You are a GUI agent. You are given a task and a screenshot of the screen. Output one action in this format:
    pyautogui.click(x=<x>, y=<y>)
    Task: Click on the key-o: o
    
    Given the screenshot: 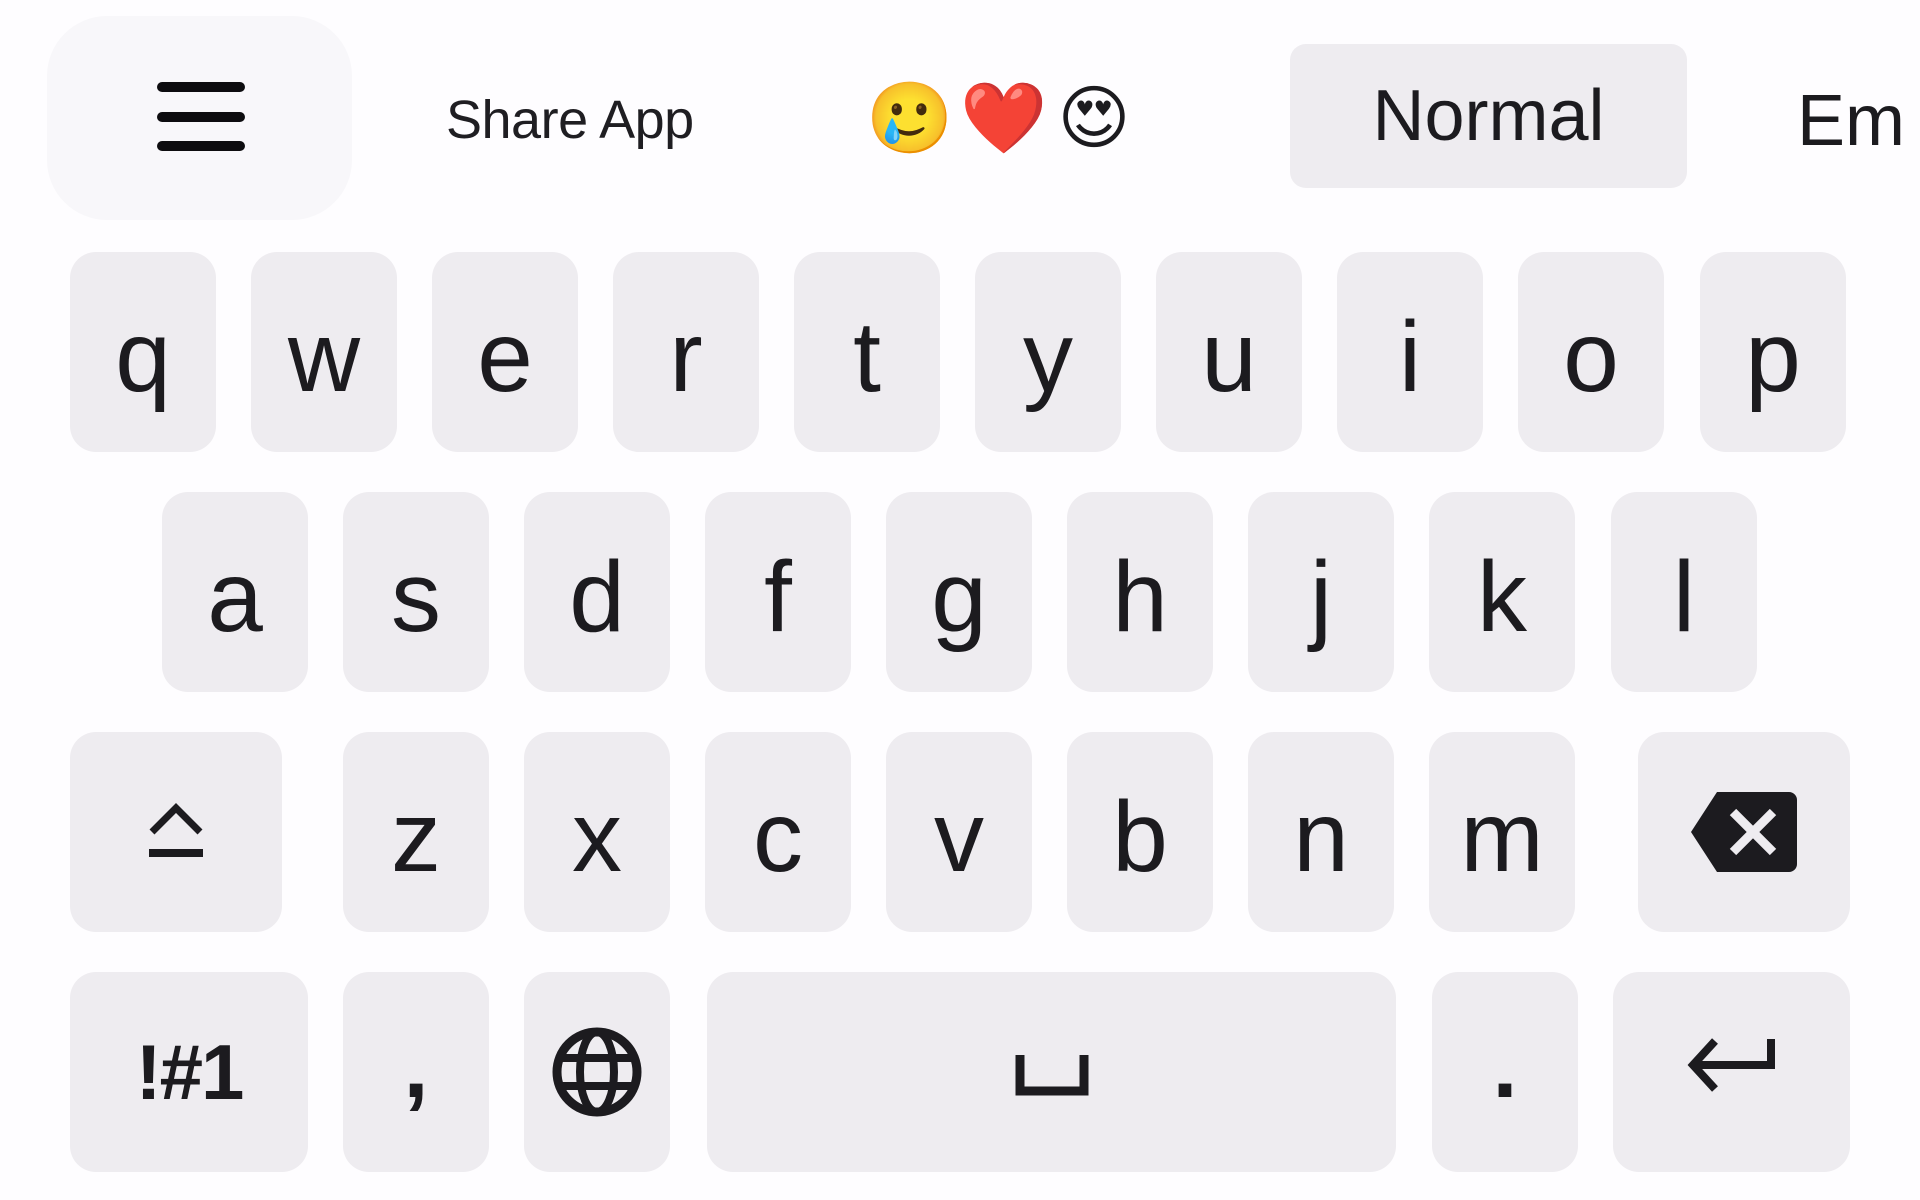 What is the action you would take?
    pyautogui.click(x=1591, y=352)
    